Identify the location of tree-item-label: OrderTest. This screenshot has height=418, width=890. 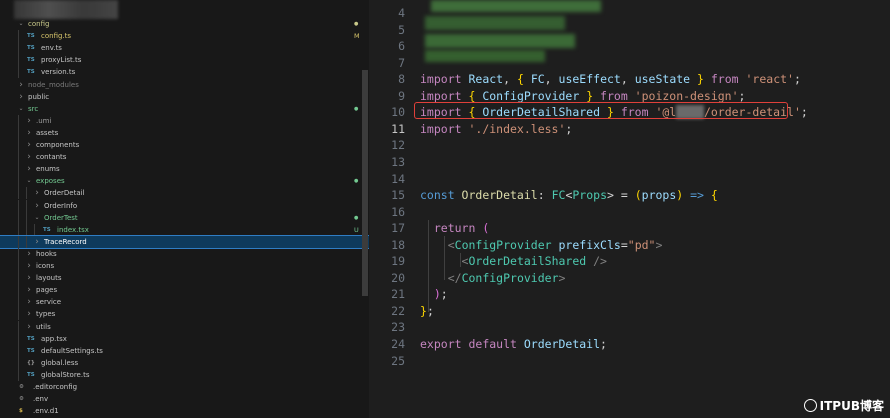
(61, 217).